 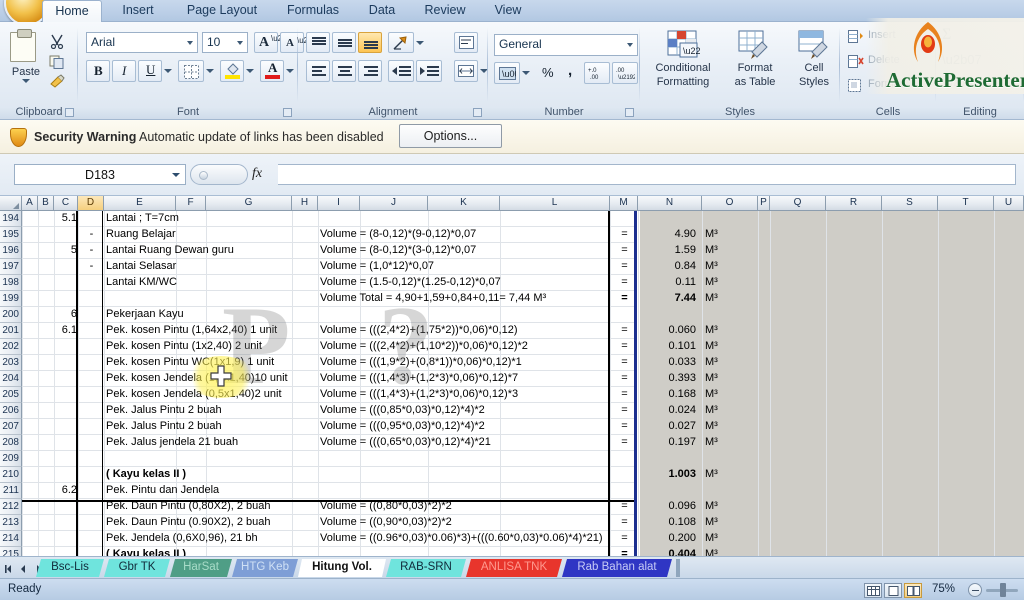 I want to click on cell-N196: 1.59, so click(x=667, y=251).